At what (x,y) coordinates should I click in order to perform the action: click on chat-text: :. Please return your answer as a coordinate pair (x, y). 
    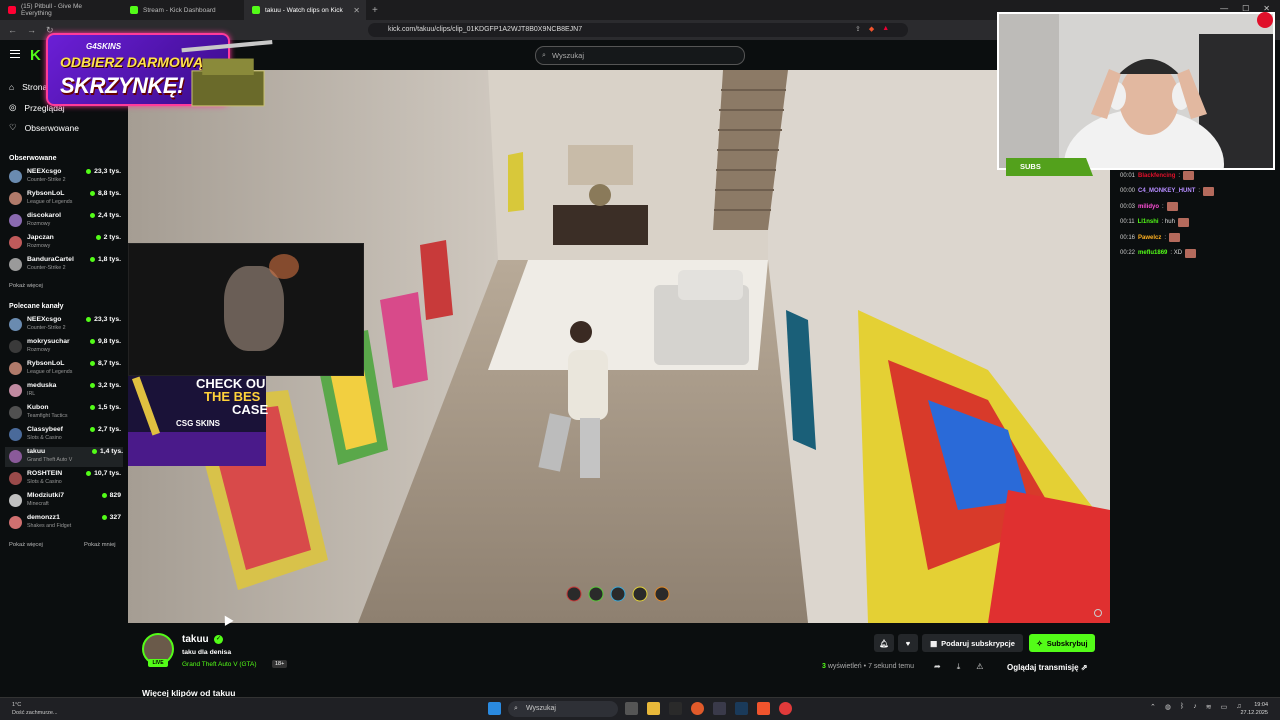
    Looking at the image, I should click on (1199, 191).